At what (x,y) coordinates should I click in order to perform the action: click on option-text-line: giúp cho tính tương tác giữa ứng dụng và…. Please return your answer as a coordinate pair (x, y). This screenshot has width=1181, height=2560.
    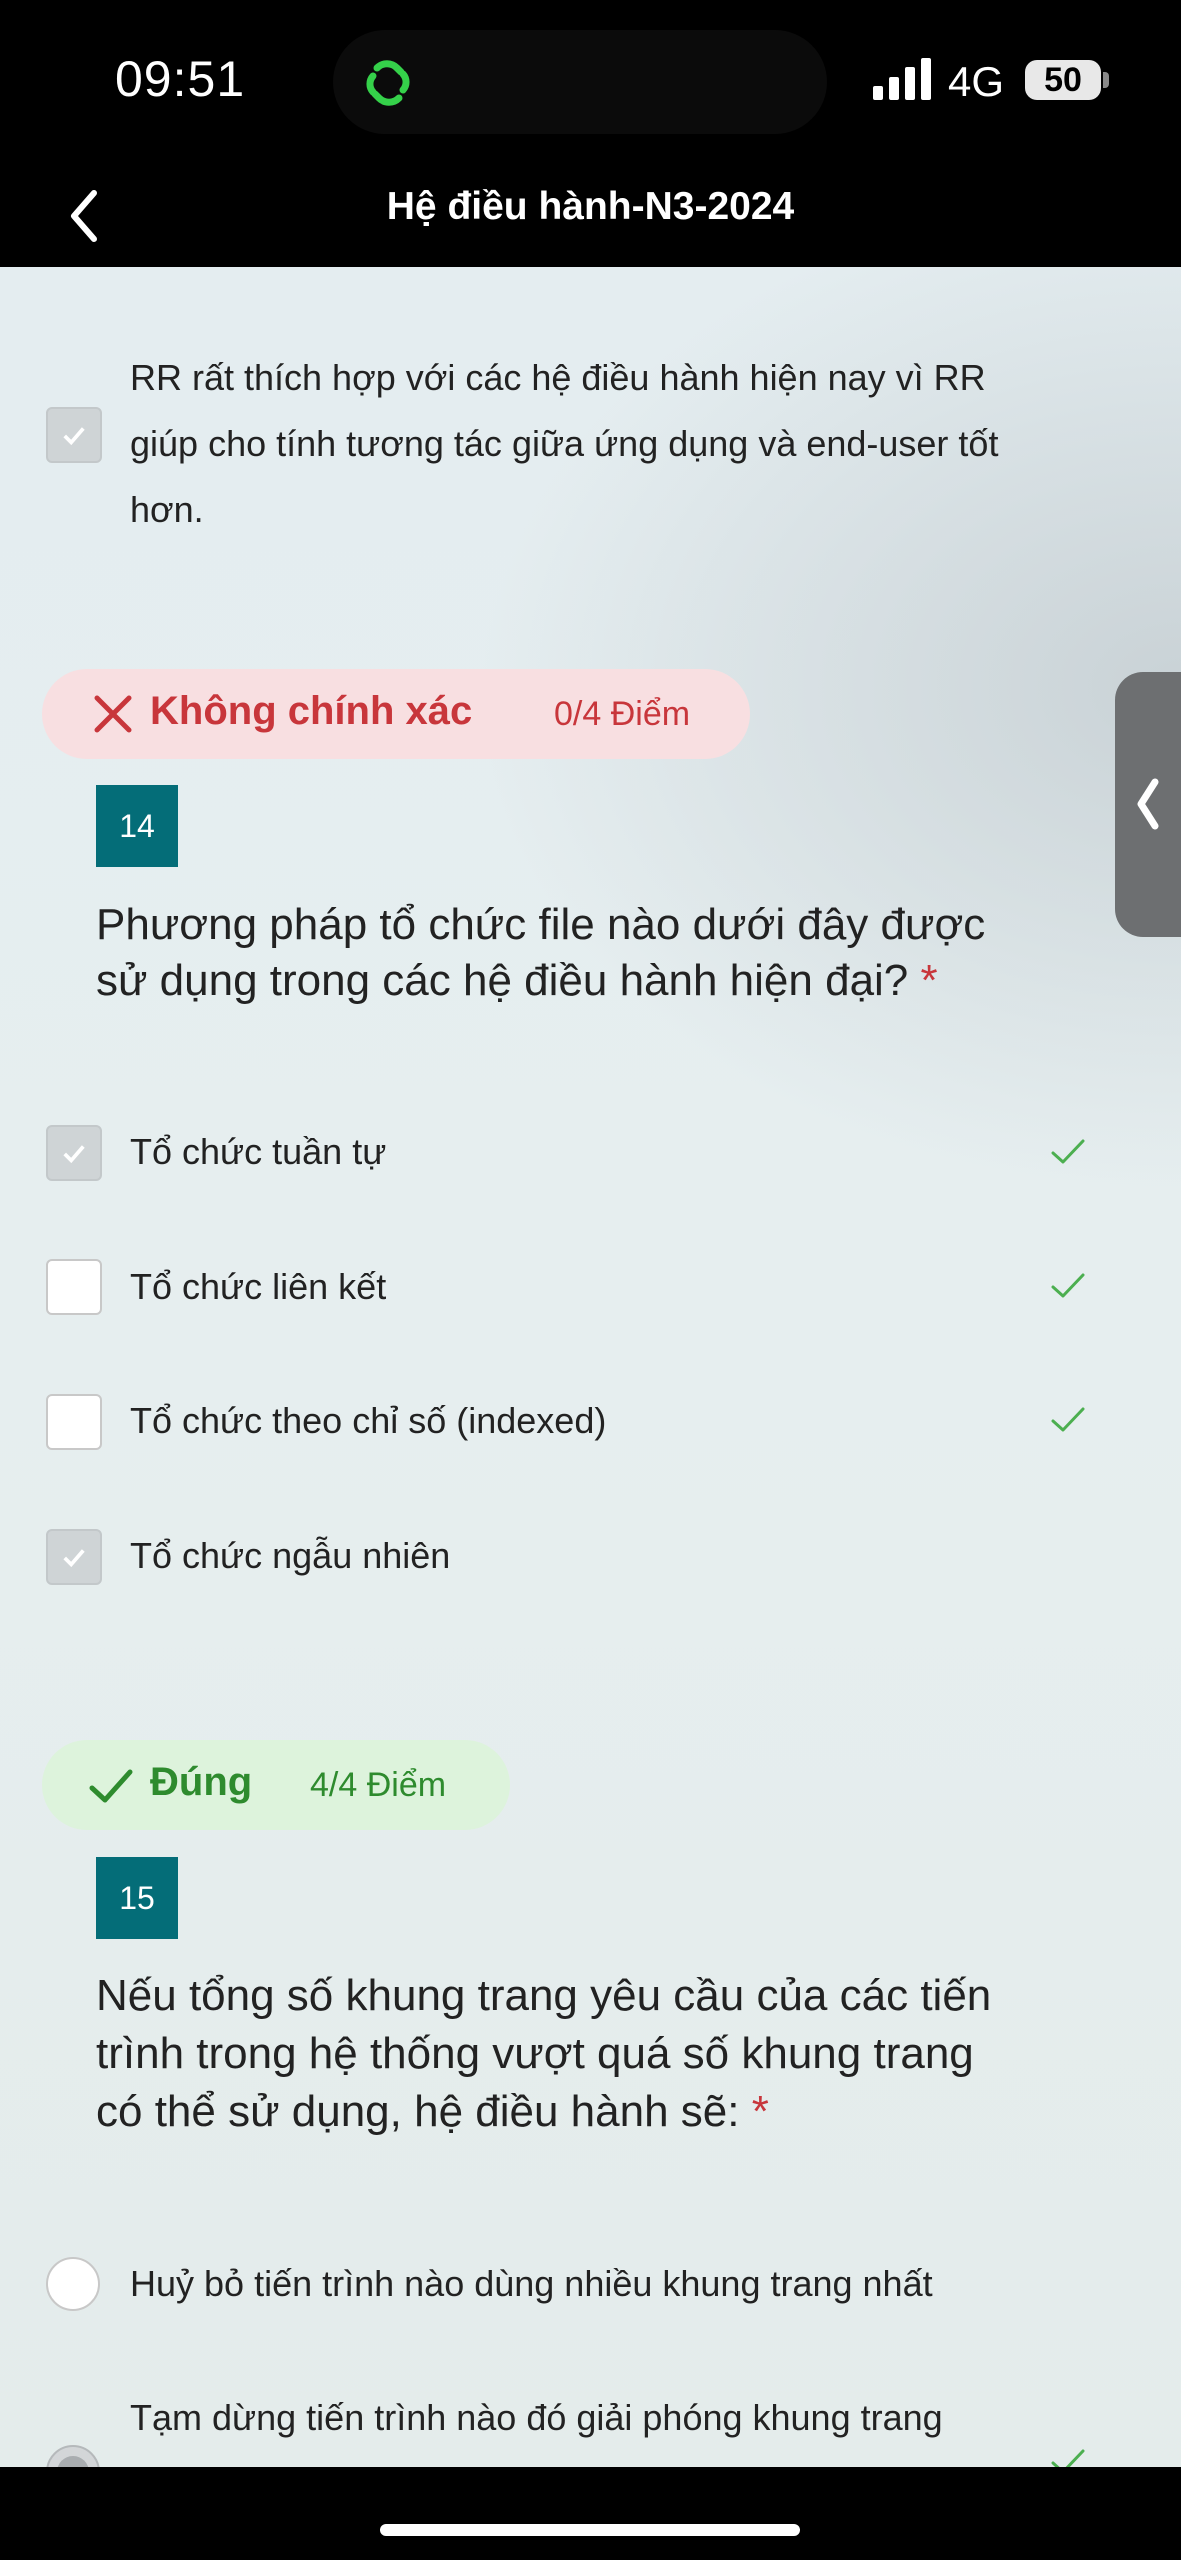
    Looking at the image, I should click on (564, 443).